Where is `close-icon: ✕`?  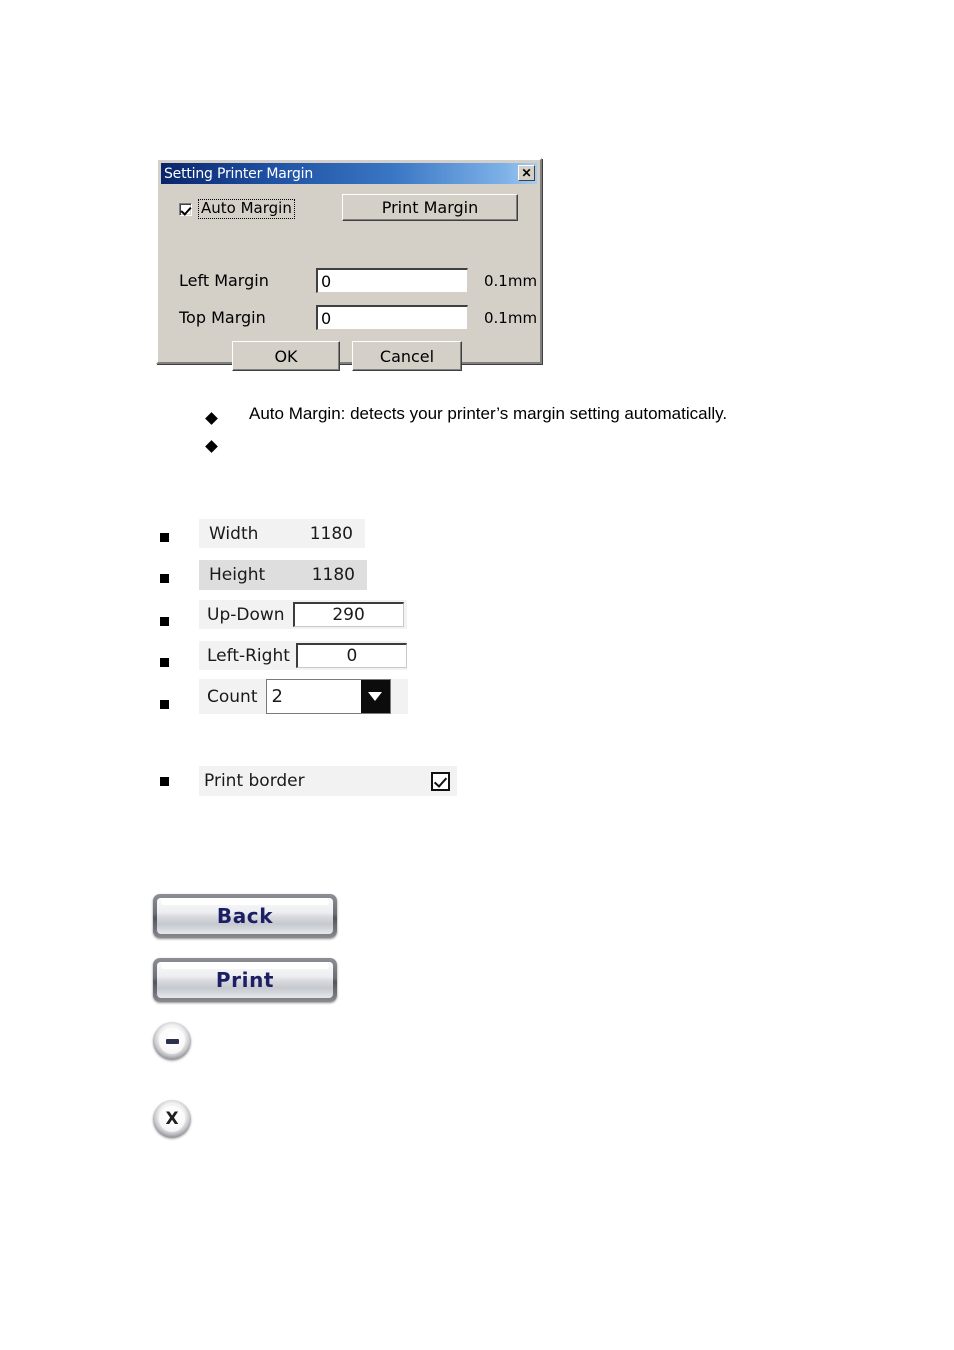
close-icon: ✕ is located at coordinates (526, 173).